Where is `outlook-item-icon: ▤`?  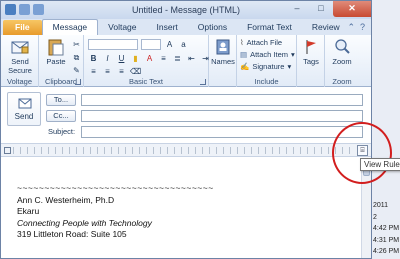
outlook-item-icon: ▤ is located at coordinates (244, 54).